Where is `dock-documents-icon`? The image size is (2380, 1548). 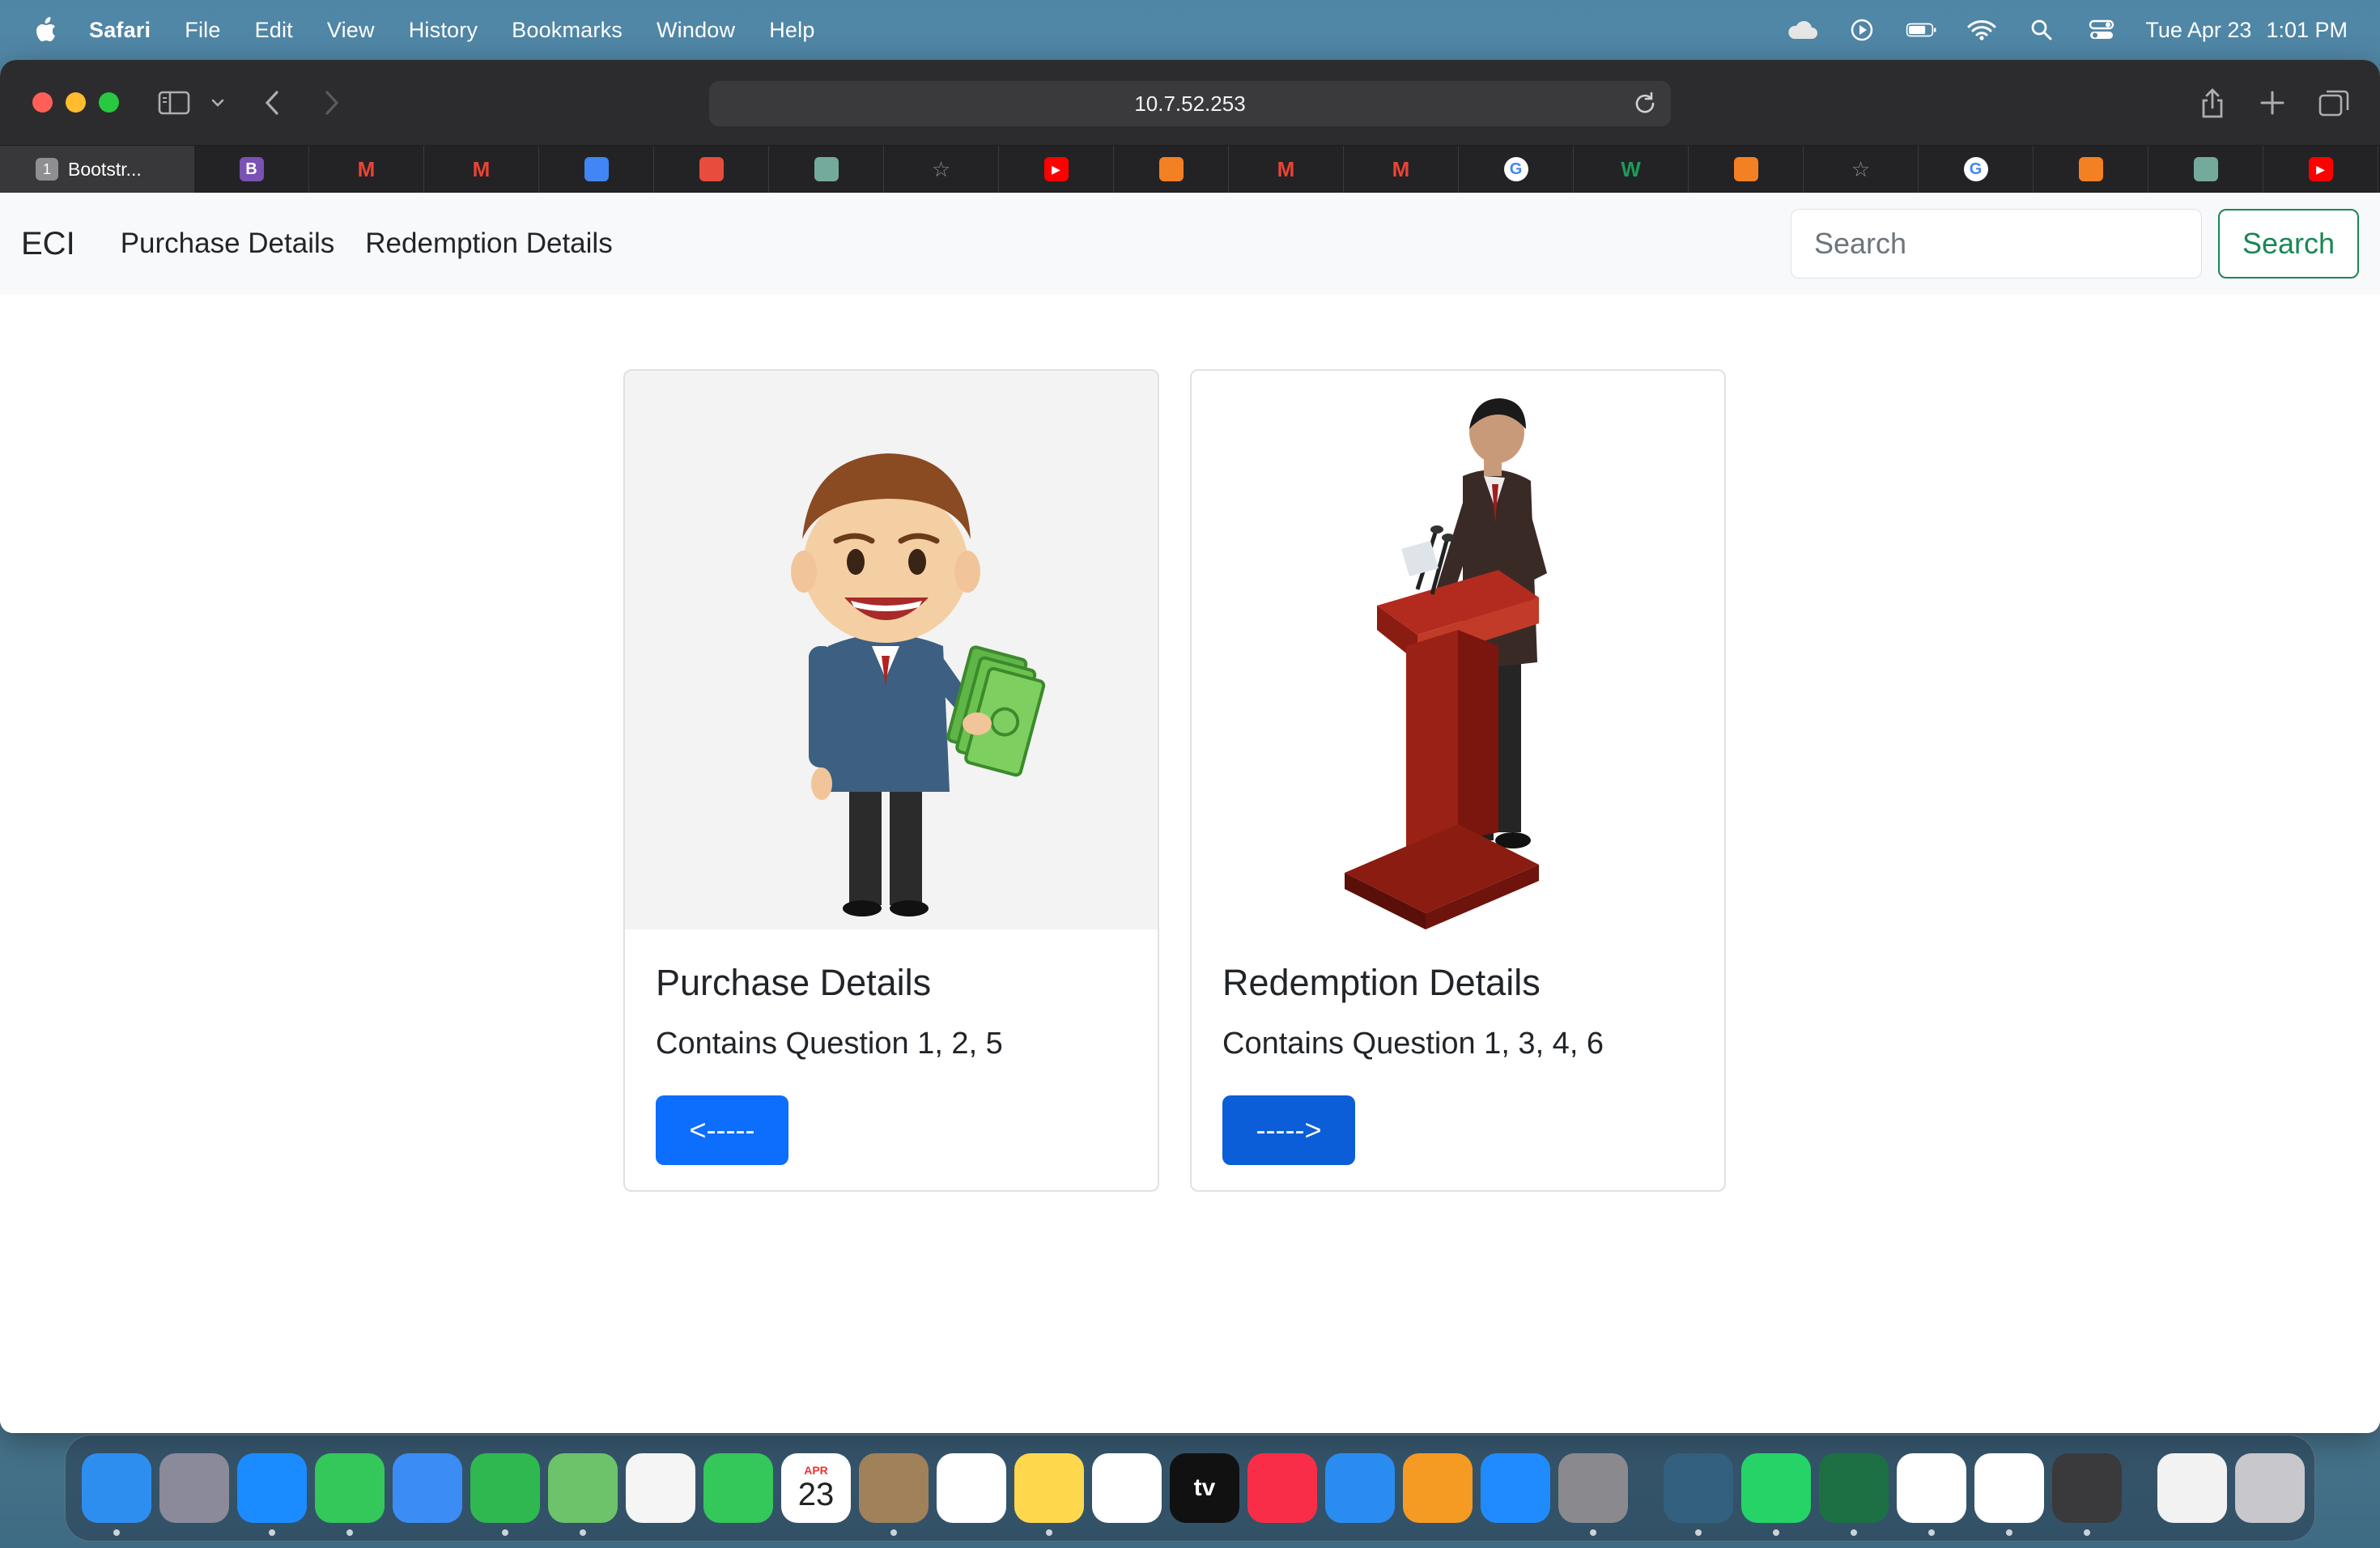
dock-documents-icon is located at coordinates (2192, 1488).